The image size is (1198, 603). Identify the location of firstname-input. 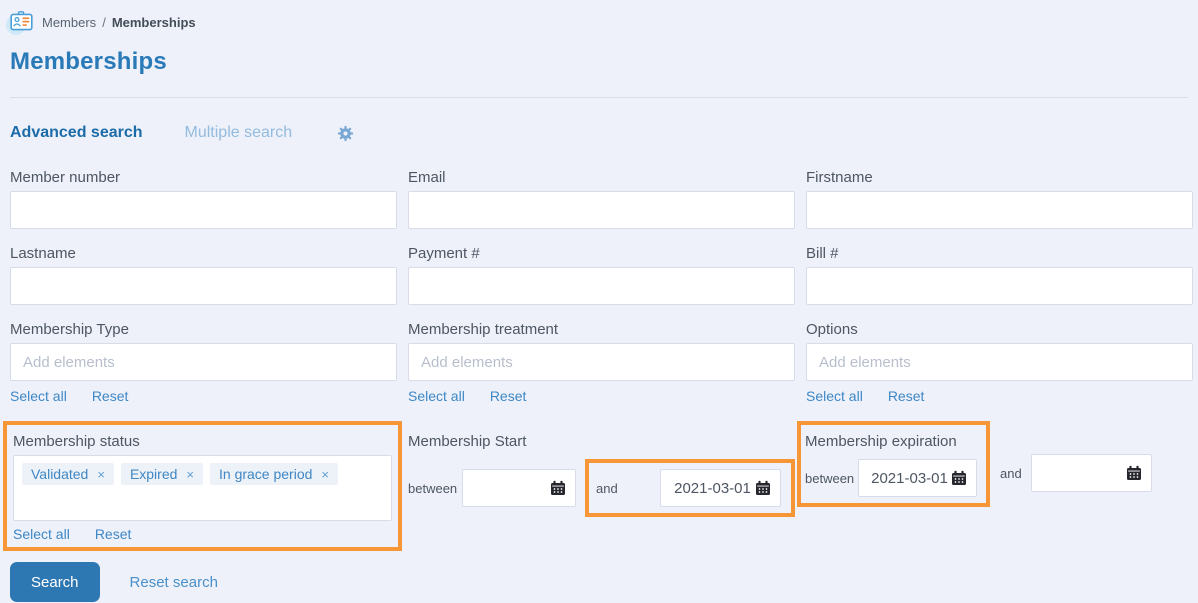
(999, 210).